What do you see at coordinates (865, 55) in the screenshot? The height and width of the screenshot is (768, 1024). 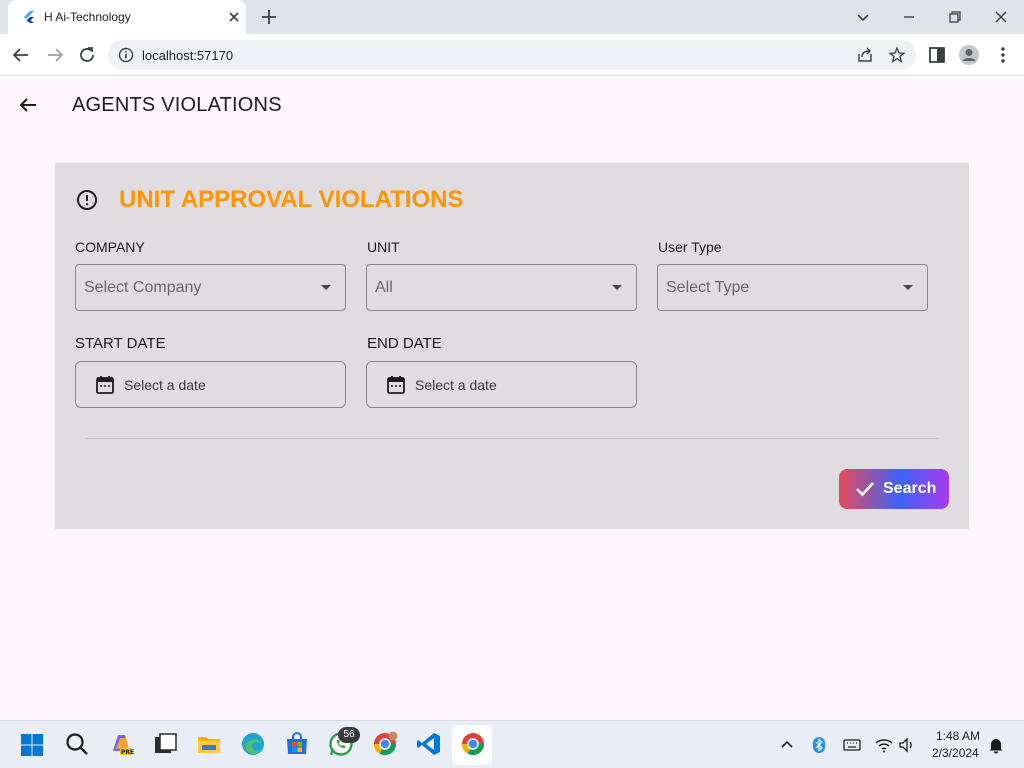 I see `share-icon` at bounding box center [865, 55].